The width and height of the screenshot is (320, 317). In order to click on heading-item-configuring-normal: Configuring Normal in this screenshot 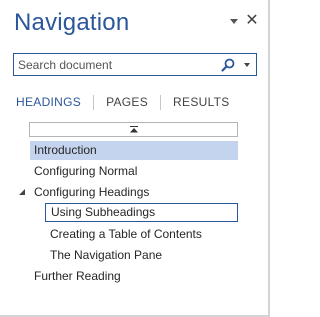, I will do `click(134, 171)`.